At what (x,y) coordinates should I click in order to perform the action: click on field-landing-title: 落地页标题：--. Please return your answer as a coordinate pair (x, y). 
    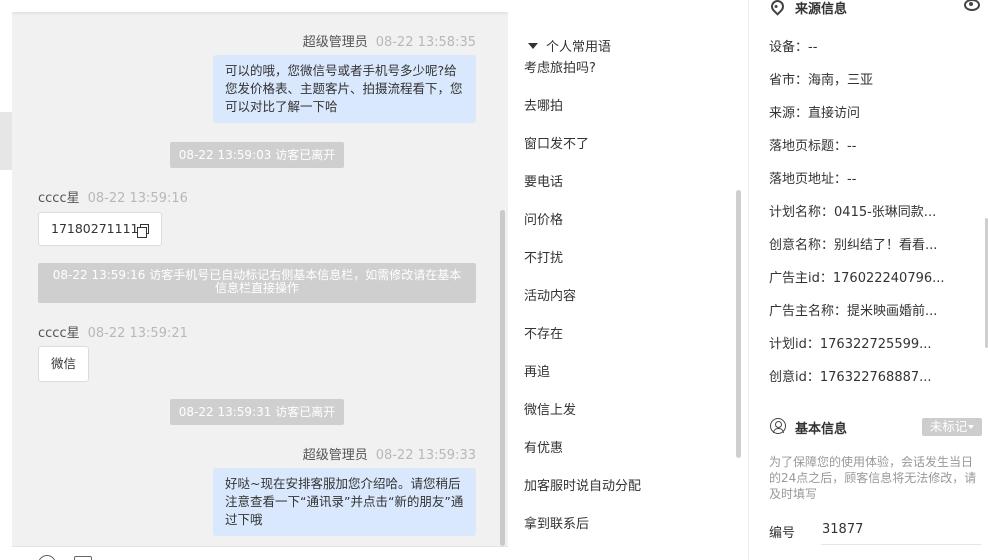
    Looking at the image, I should click on (813, 146).